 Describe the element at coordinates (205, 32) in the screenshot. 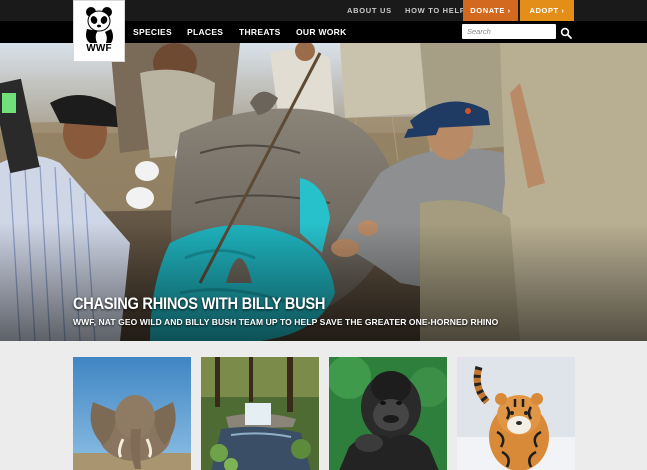

I see `nav-places: PLACES` at that location.